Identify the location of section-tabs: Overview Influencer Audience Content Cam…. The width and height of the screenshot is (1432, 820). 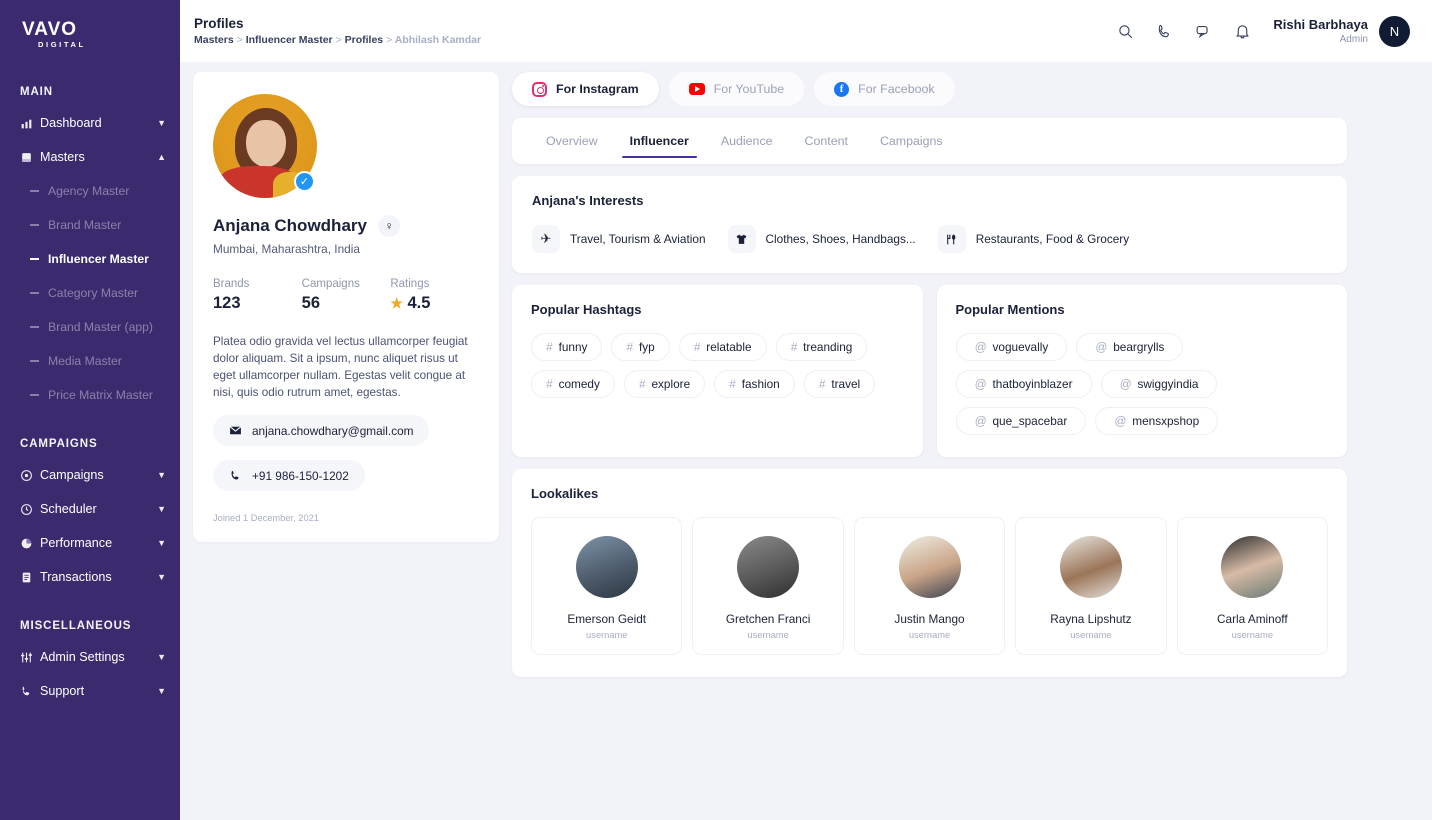
(929, 141).